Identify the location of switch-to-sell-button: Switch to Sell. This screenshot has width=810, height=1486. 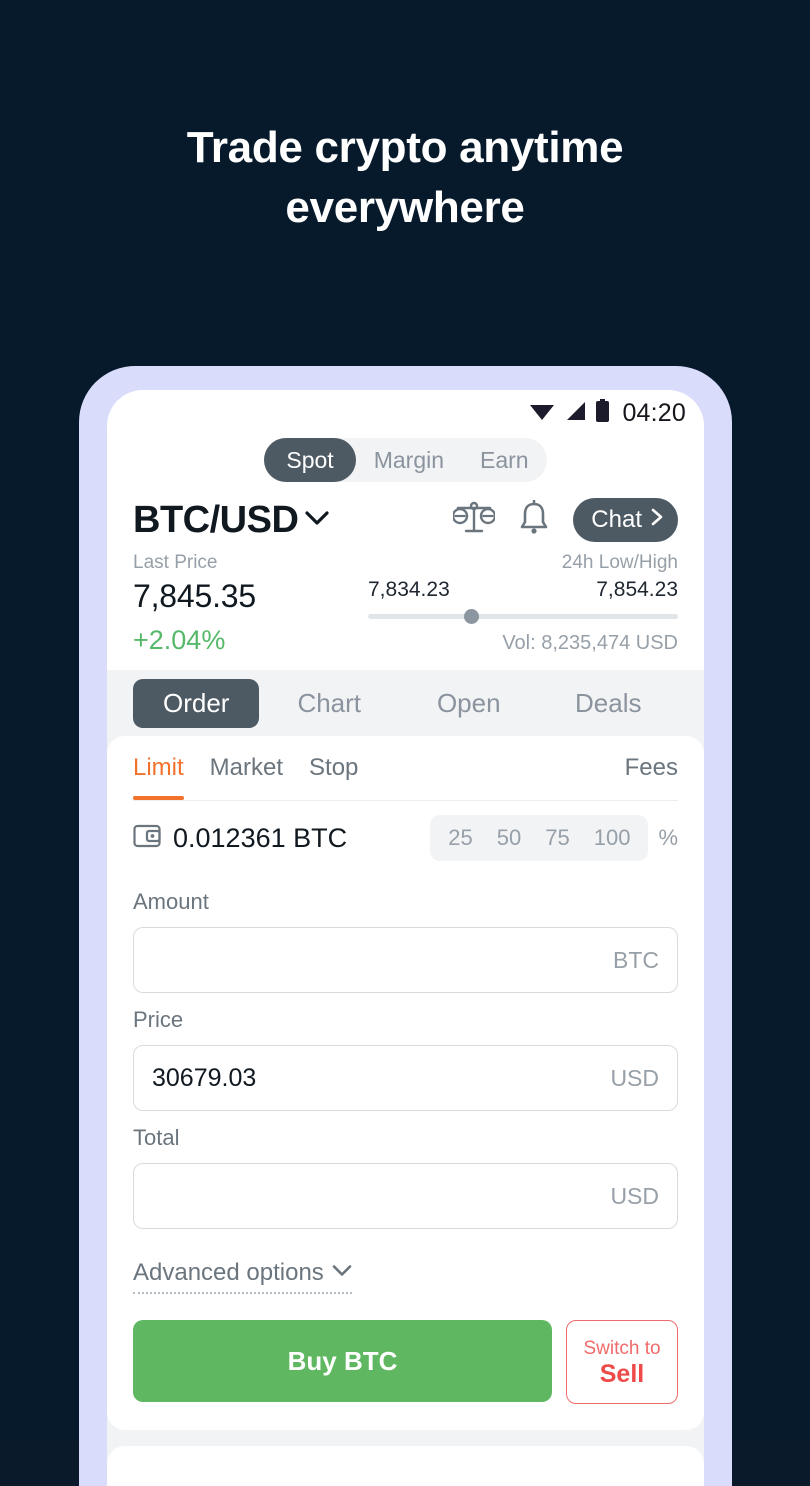
(622, 1362).